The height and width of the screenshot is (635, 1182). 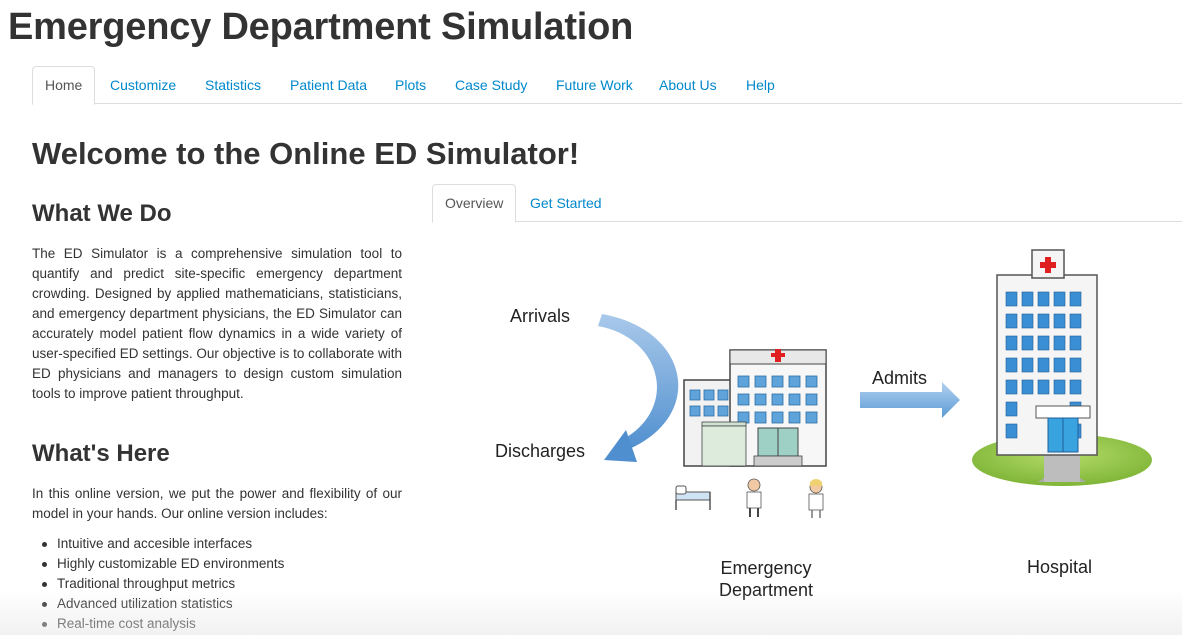 I want to click on tab-future-work: Future Work, so click(x=594, y=85).